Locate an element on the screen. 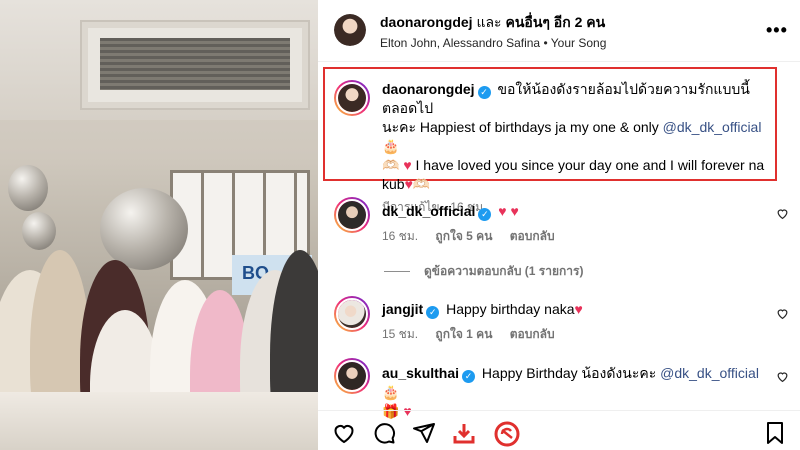  header-avatar is located at coordinates (350, 30).